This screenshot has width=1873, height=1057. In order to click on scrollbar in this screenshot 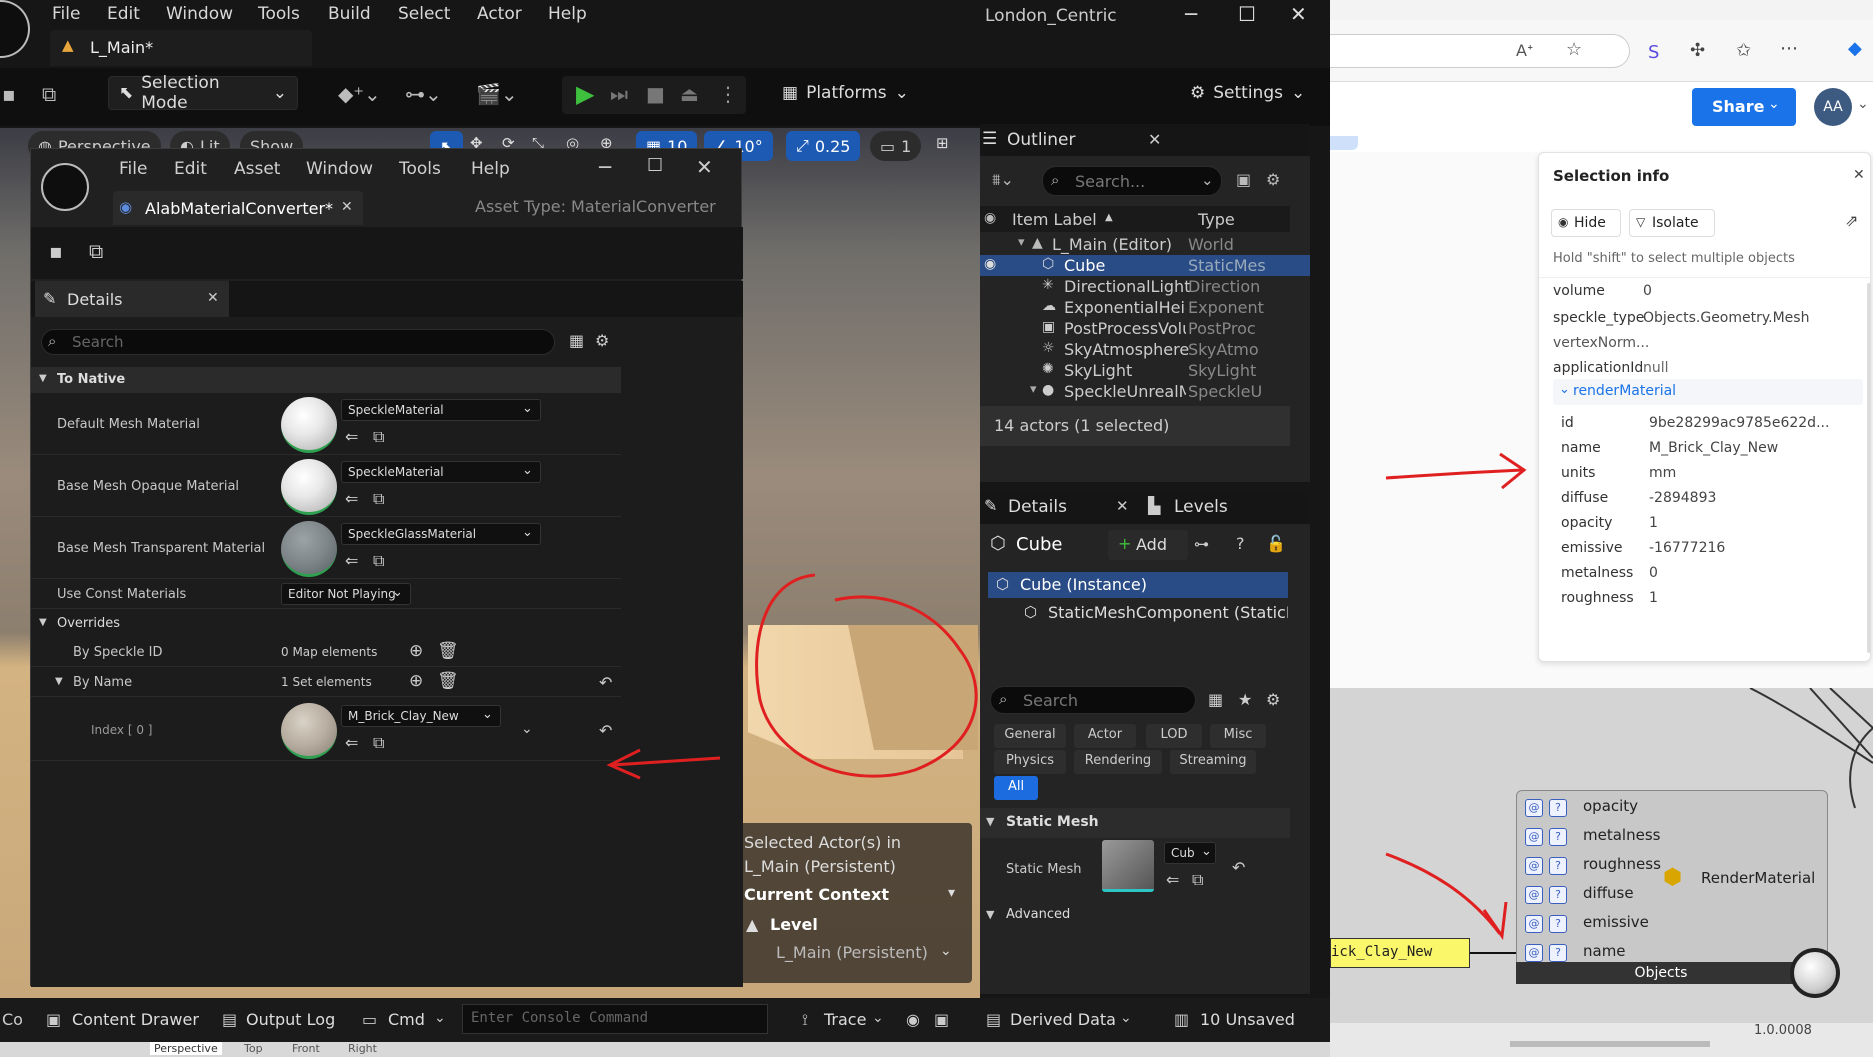, I will do `click(1869, 468)`.